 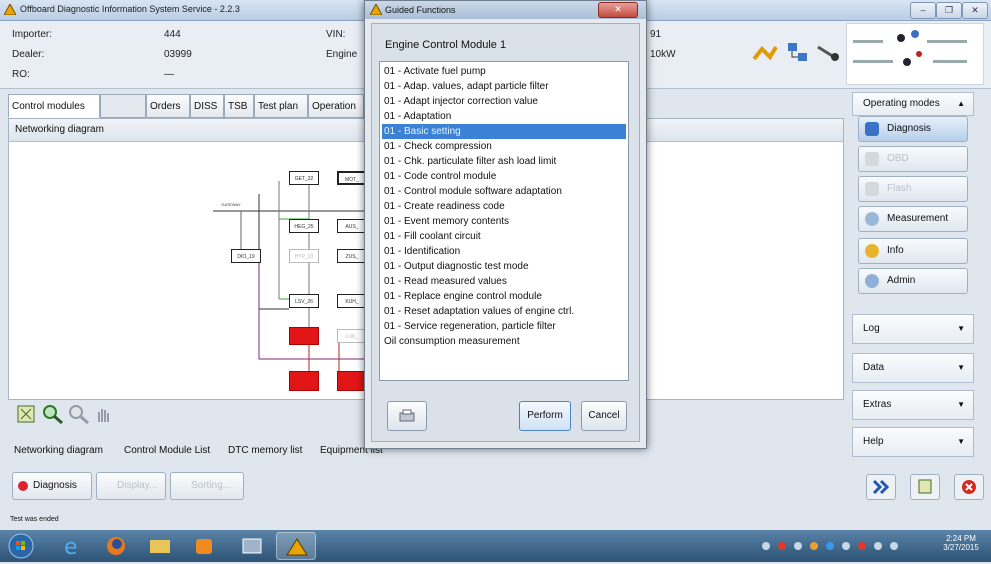 I want to click on data-dropdown: Data ▼, so click(x=913, y=368).